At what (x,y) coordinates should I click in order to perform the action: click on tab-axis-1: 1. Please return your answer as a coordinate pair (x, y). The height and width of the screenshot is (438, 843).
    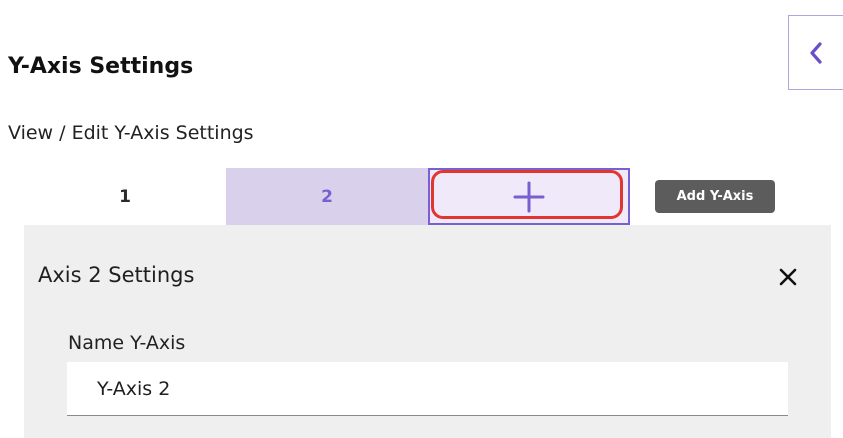
    Looking at the image, I should click on (125, 196).